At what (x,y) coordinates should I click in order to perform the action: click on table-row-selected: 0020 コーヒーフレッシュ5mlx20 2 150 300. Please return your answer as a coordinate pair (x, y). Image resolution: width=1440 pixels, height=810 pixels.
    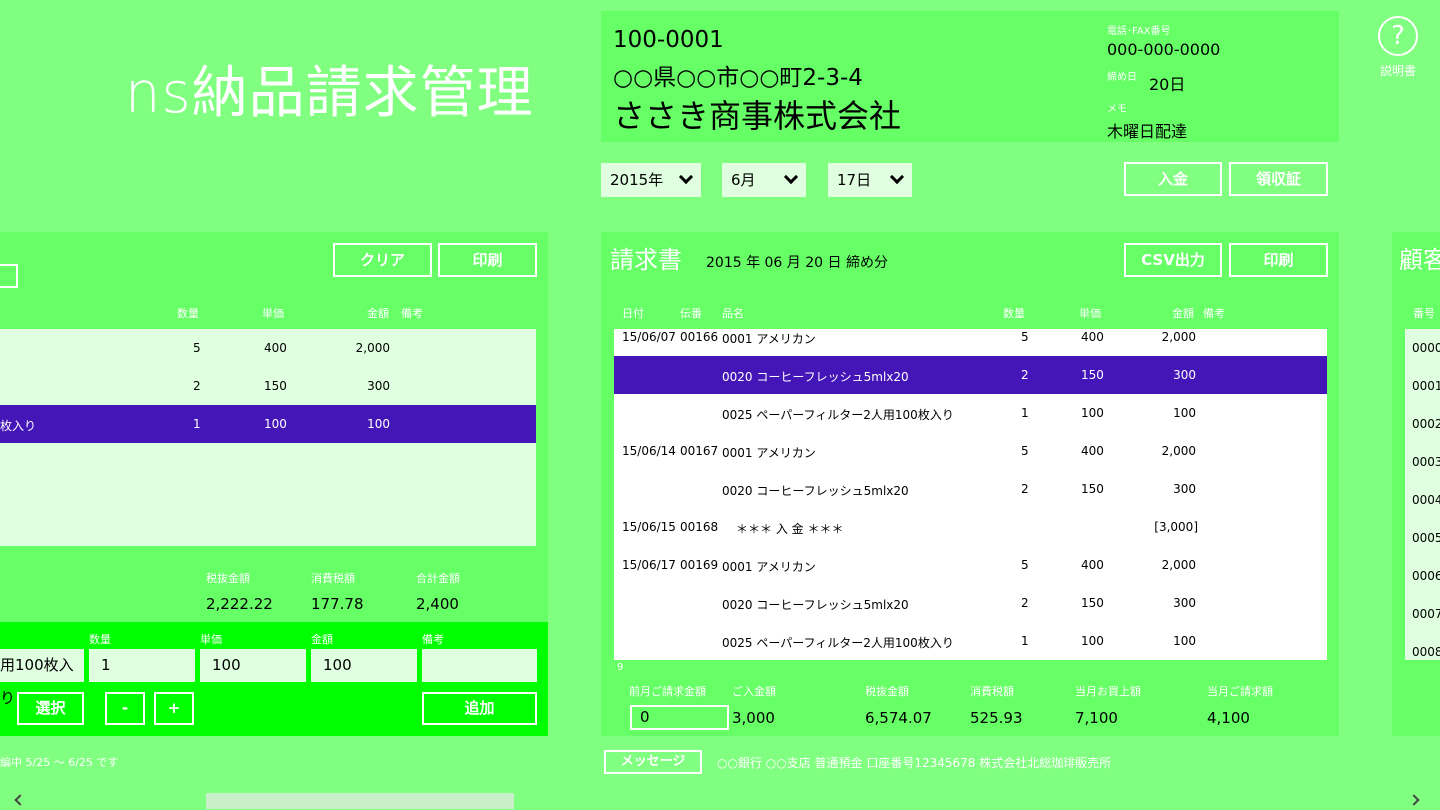
    Looking at the image, I should click on (970, 375).